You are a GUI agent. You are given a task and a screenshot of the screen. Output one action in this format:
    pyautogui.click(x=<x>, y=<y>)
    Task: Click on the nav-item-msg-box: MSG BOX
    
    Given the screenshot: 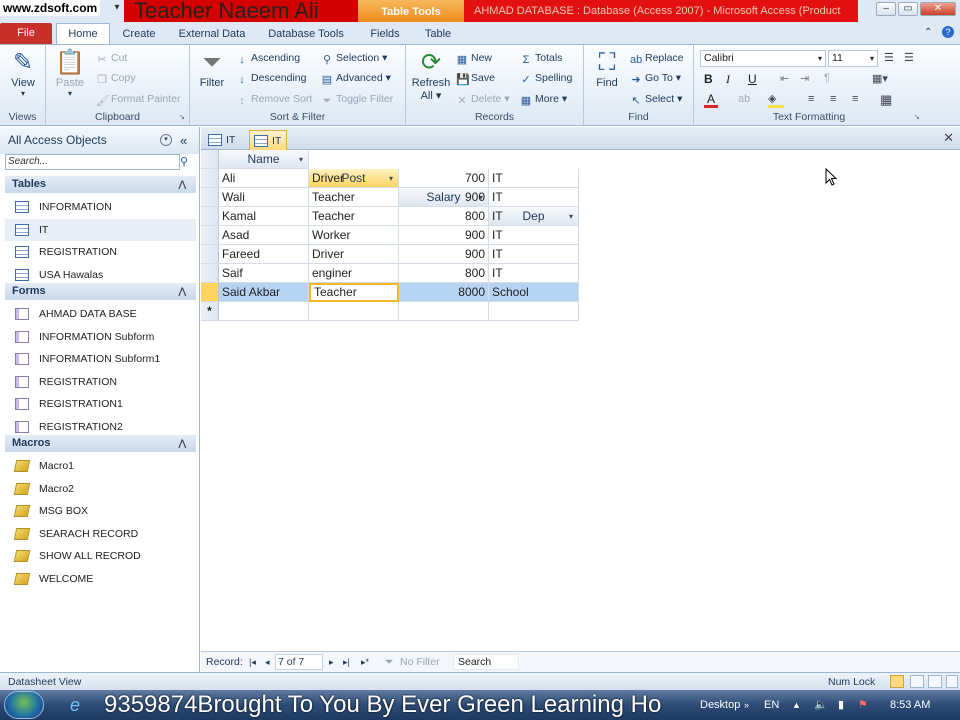 What is the action you would take?
    pyautogui.click(x=100, y=511)
    